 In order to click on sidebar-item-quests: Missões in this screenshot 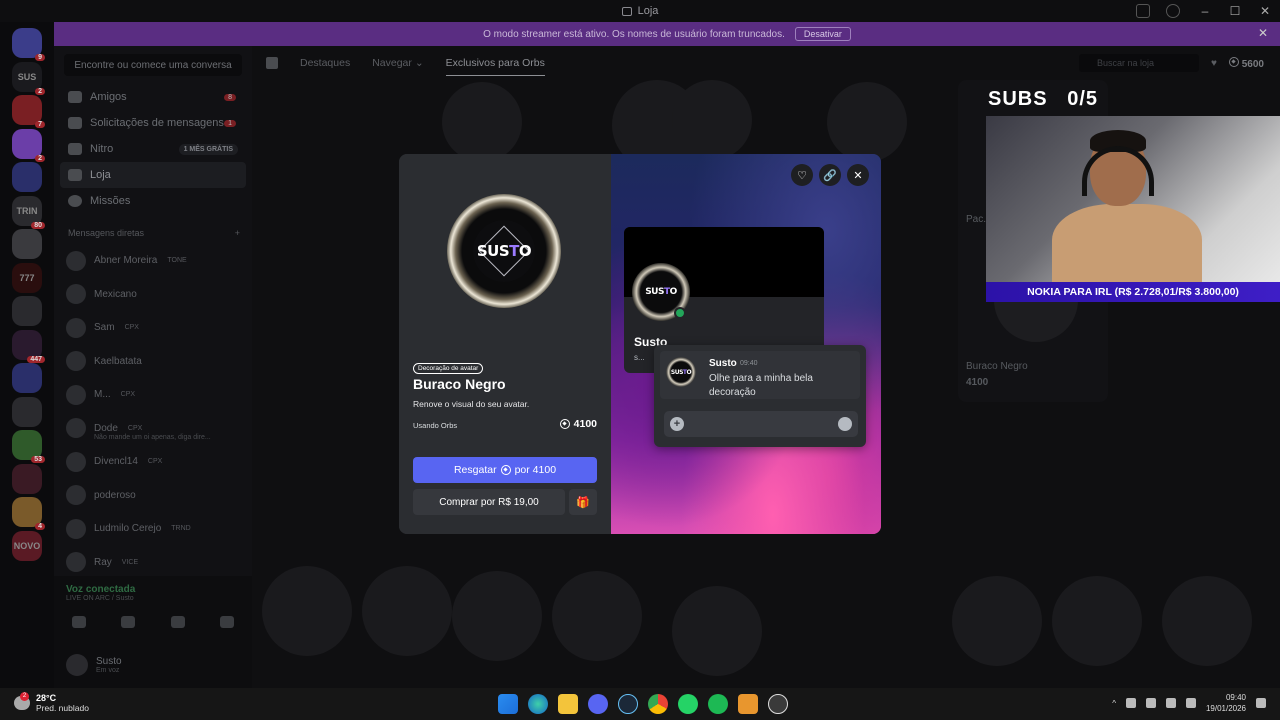, I will do `click(153, 201)`.